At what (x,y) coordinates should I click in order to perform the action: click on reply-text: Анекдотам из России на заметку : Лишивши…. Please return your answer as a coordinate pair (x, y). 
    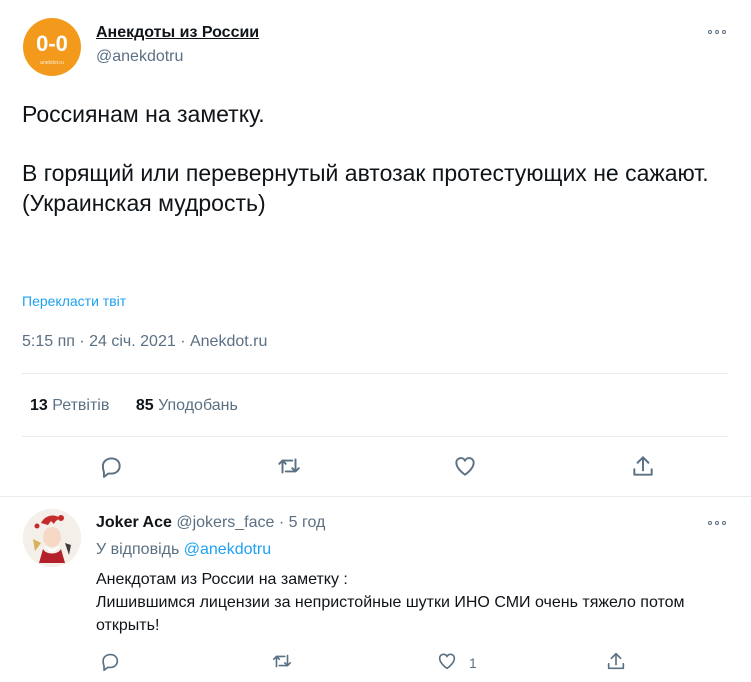
    Looking at the image, I should click on (416, 602).